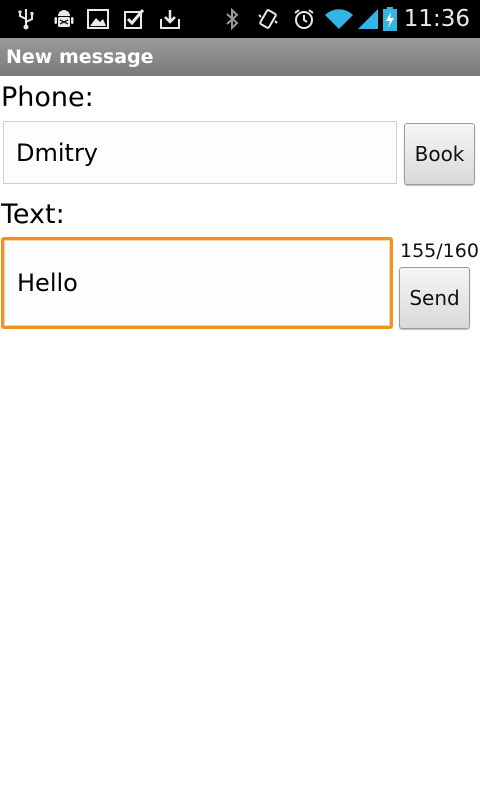 The width and height of the screenshot is (480, 800). I want to click on alarm-icon, so click(304, 19).